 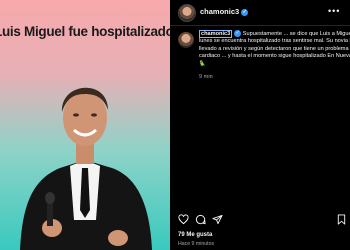 I want to click on share-icon, so click(x=217, y=219).